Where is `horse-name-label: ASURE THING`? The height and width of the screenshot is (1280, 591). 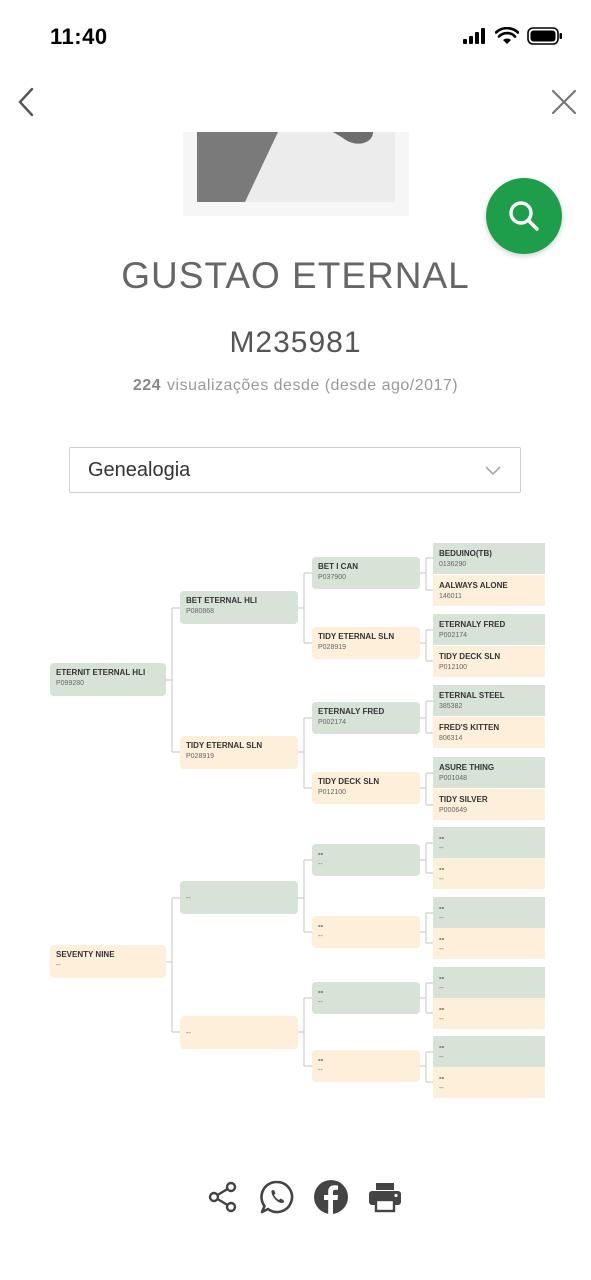 horse-name-label: ASURE THING is located at coordinates (467, 767).